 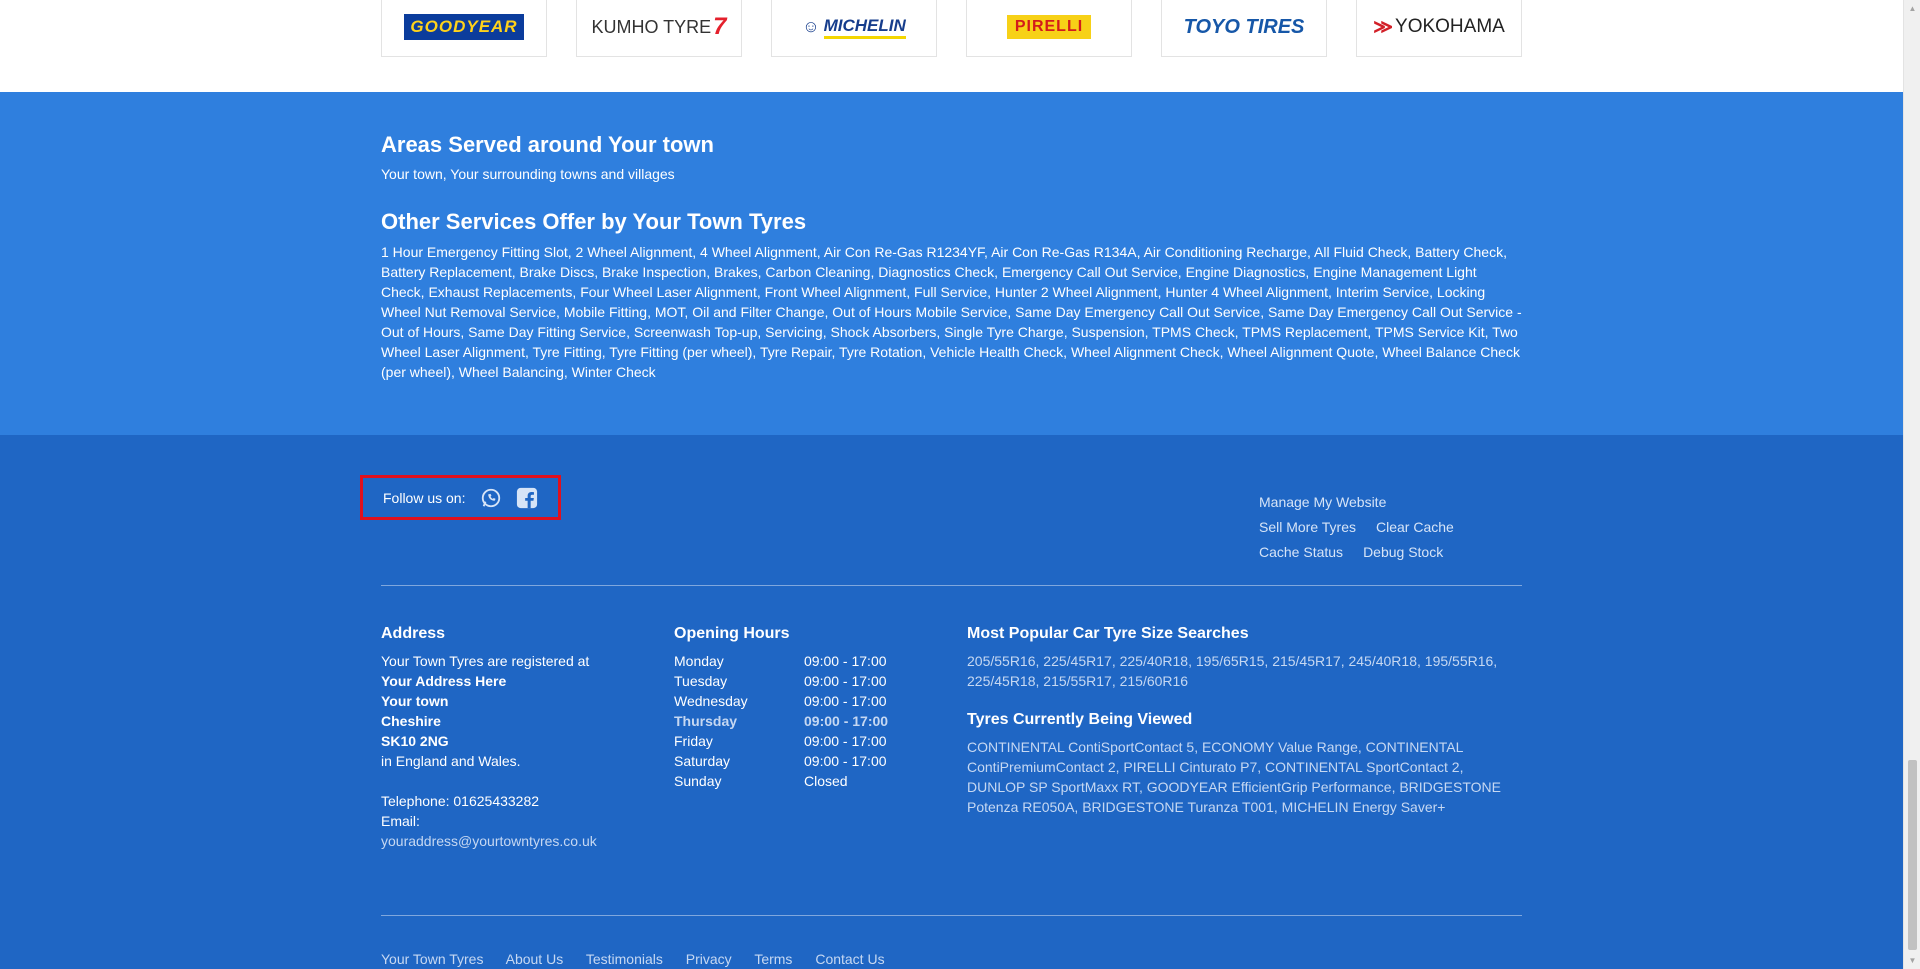 What do you see at coordinates (464, 28) in the screenshot?
I see `goodyear-logo: GOODYEAR` at bounding box center [464, 28].